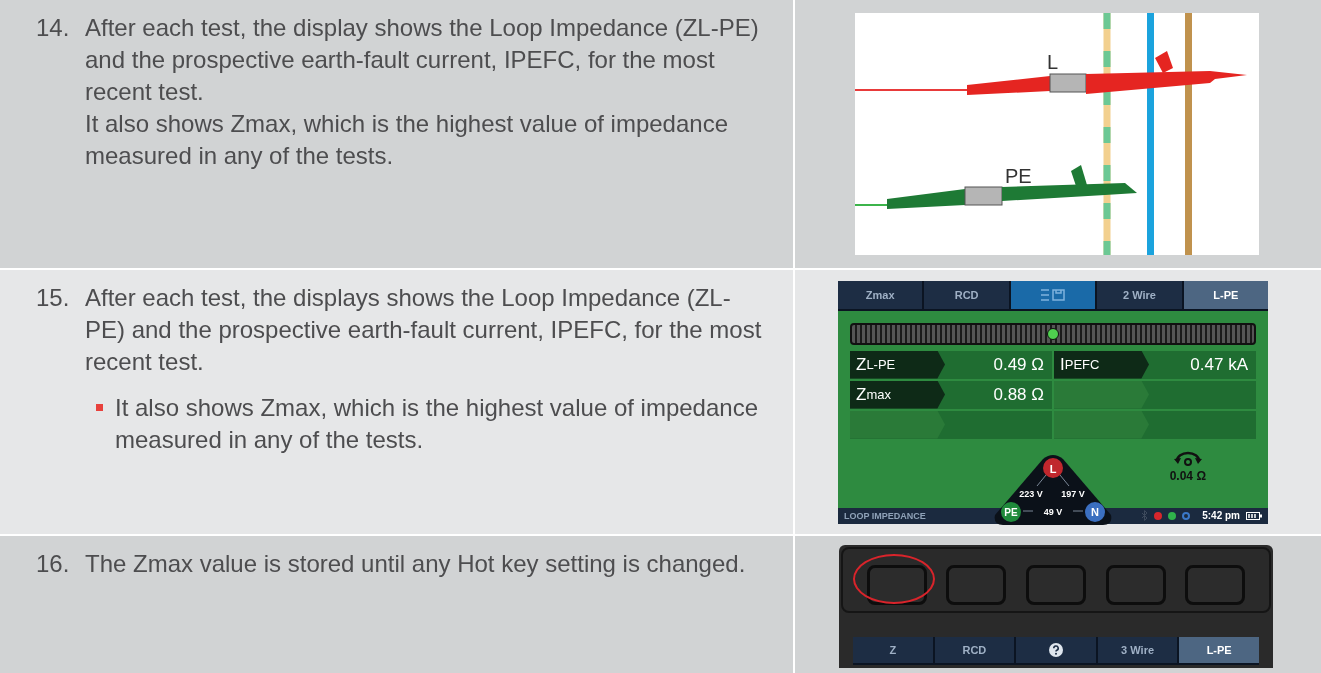  What do you see at coordinates (422, 60) in the screenshot?
I see `step-text: After each test, the display shows the Loop Impedance (ZL-PE) and the prospective earth-fault current, IPEFC, for the most recent test.` at bounding box center [422, 60].